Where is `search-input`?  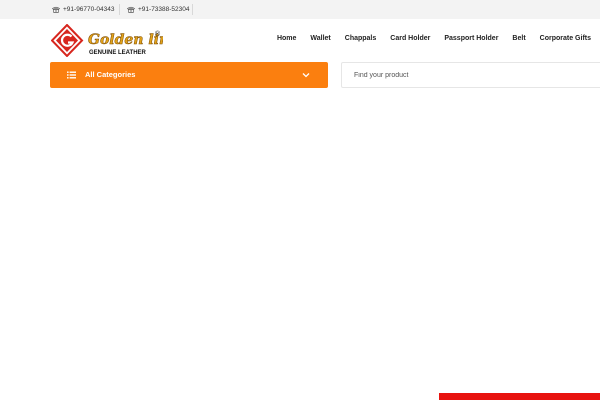
search-input is located at coordinates (471, 75).